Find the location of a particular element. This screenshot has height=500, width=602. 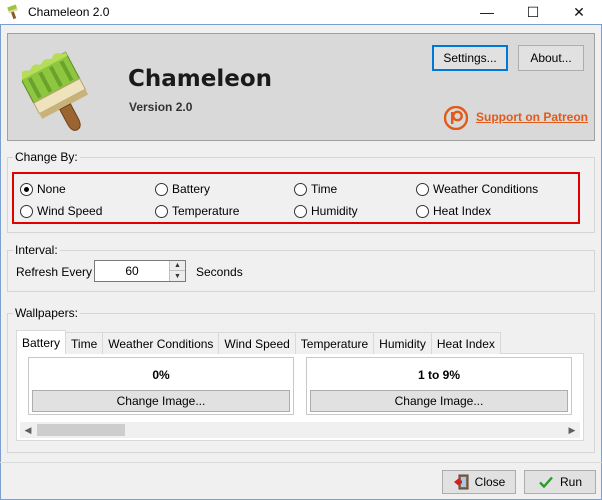

scrollbar-thumb is located at coordinates (81, 430).